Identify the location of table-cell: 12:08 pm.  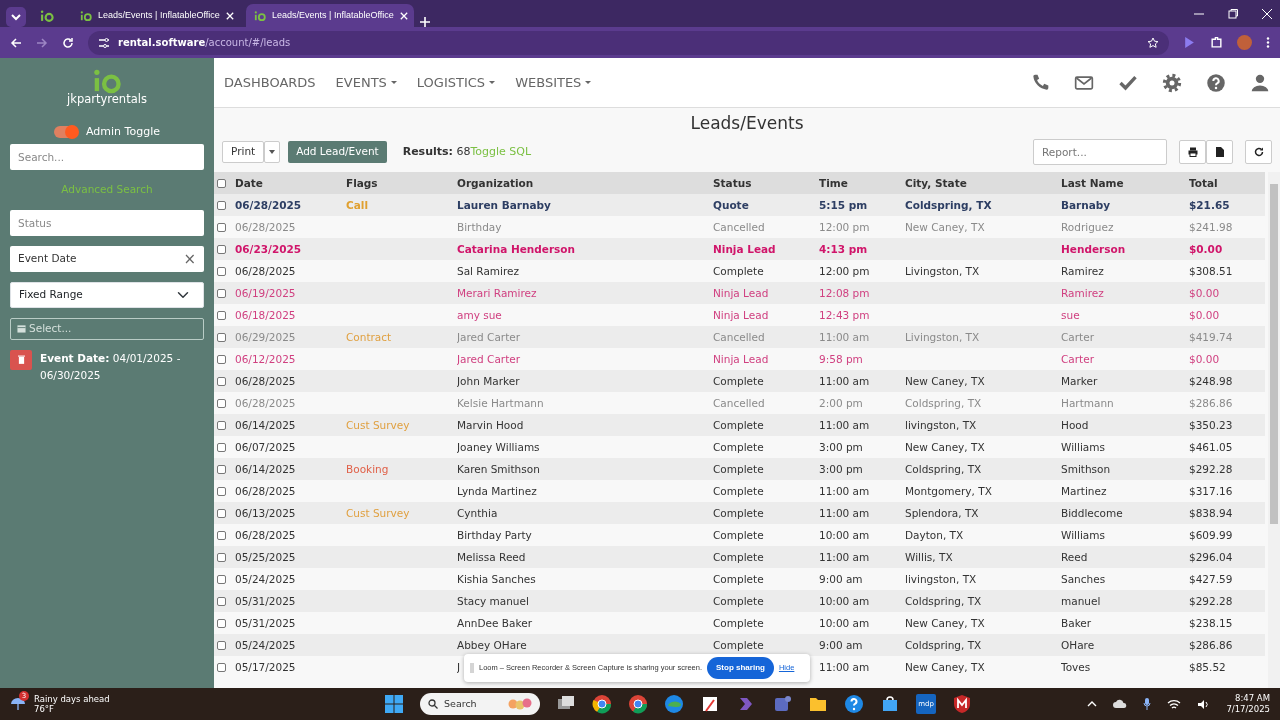
(844, 292).